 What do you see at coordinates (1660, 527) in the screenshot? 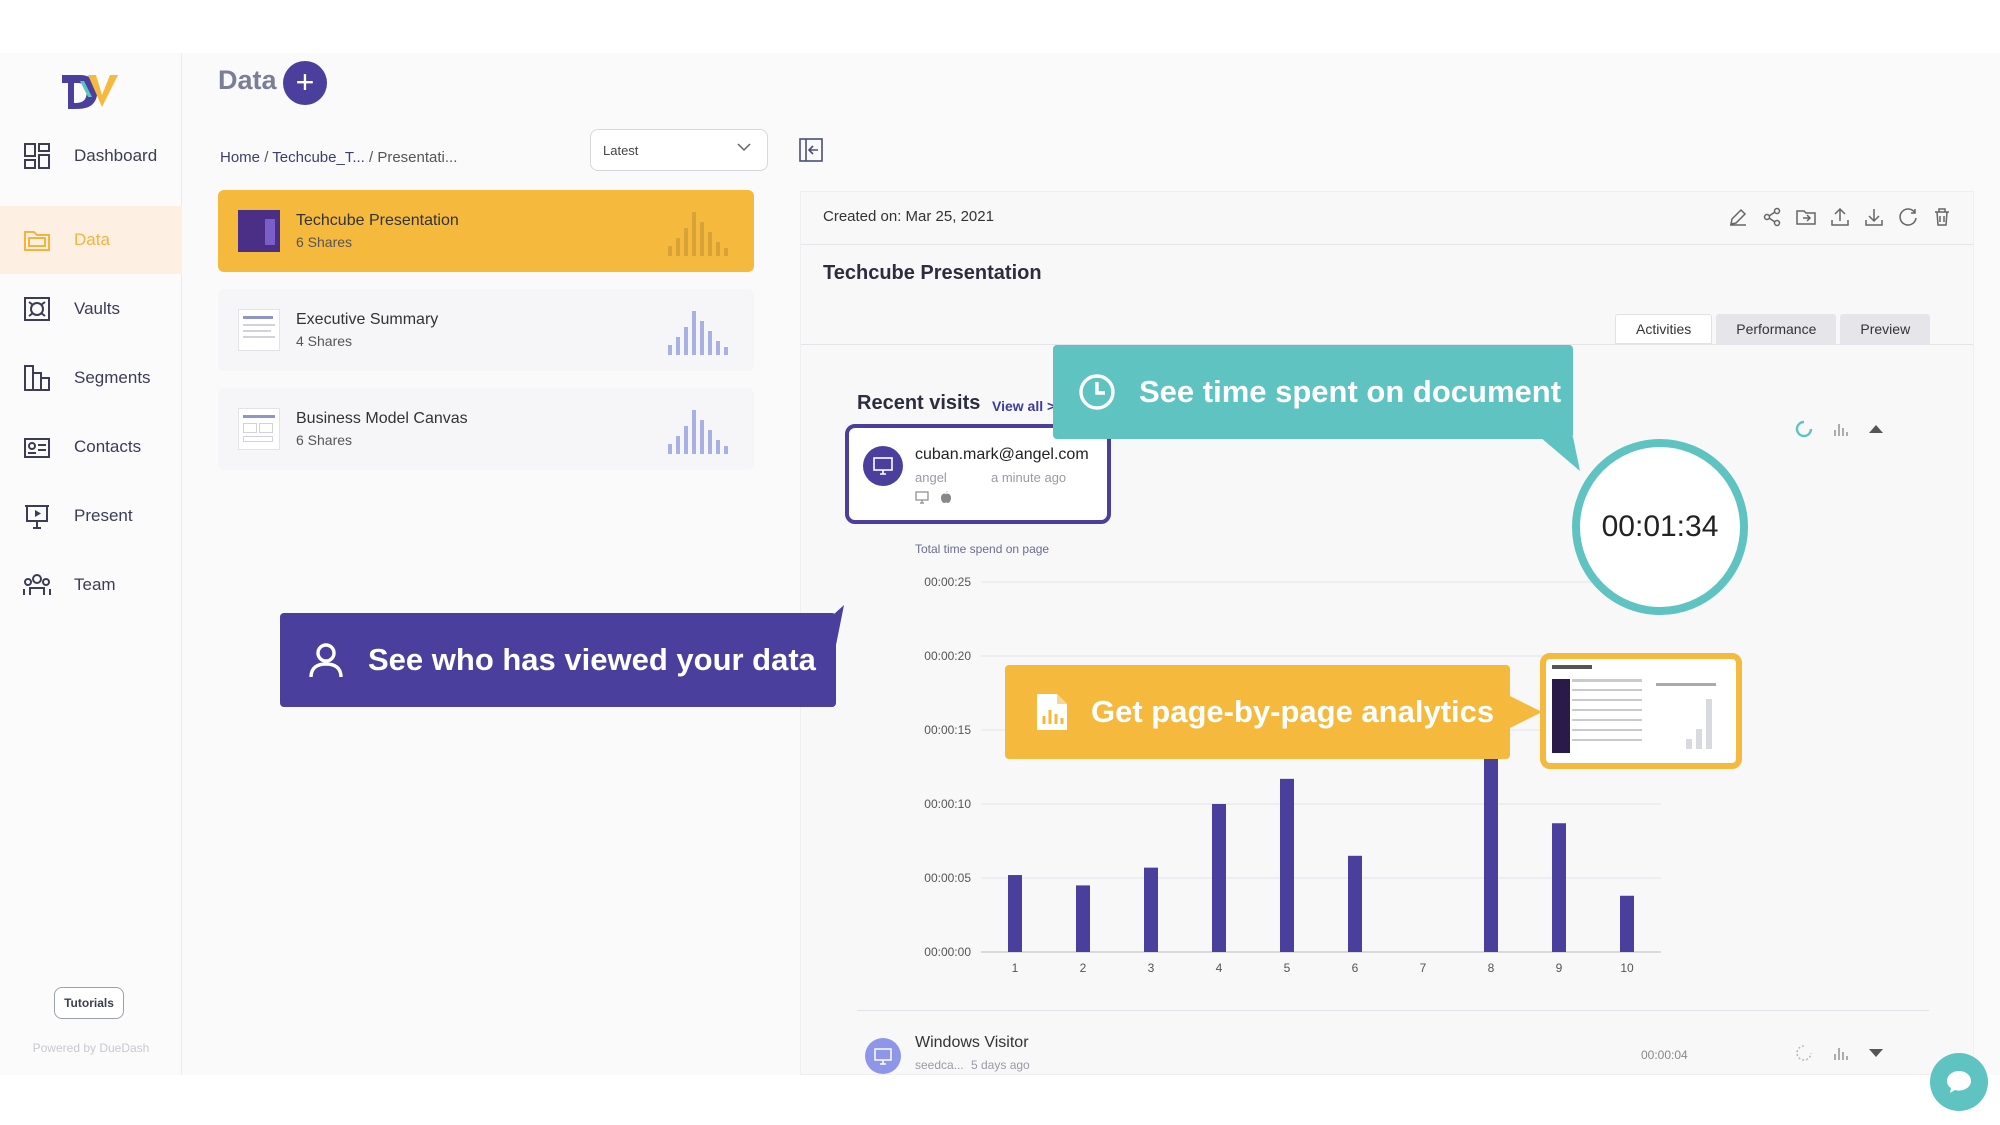
I see `time-spent-timer: 00:01:34` at bounding box center [1660, 527].